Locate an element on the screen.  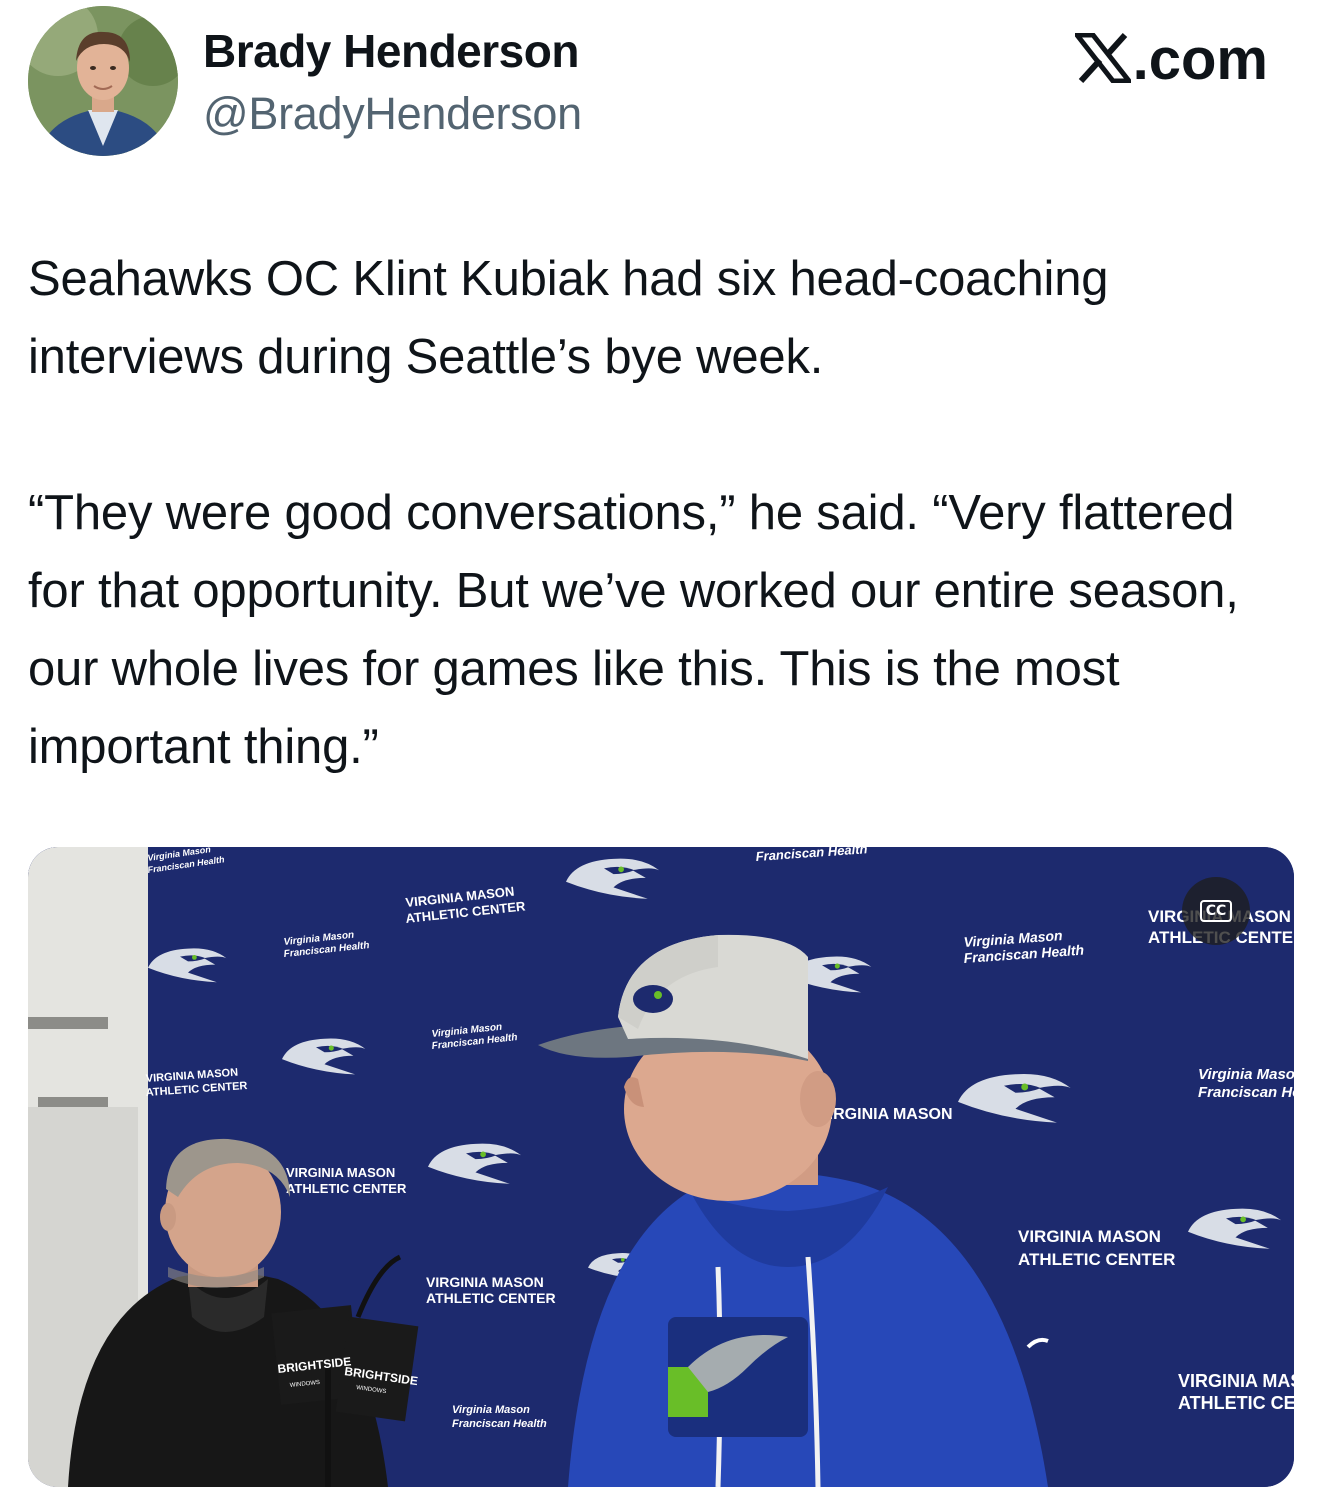
author-handle: @BradyHenderson is located at coordinates (392, 114).